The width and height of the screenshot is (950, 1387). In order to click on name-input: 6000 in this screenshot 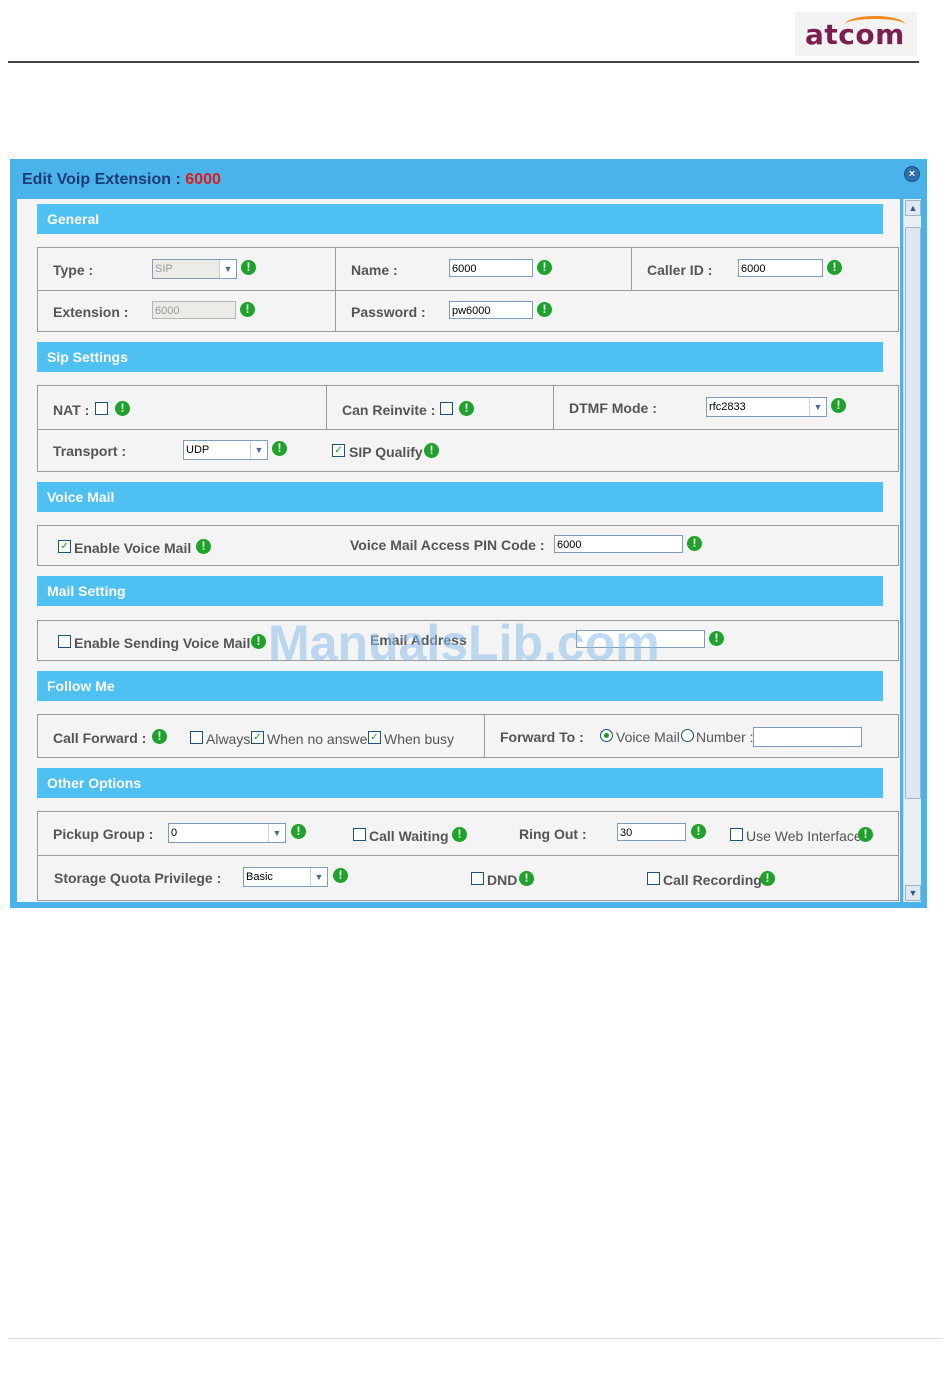, I will do `click(491, 268)`.